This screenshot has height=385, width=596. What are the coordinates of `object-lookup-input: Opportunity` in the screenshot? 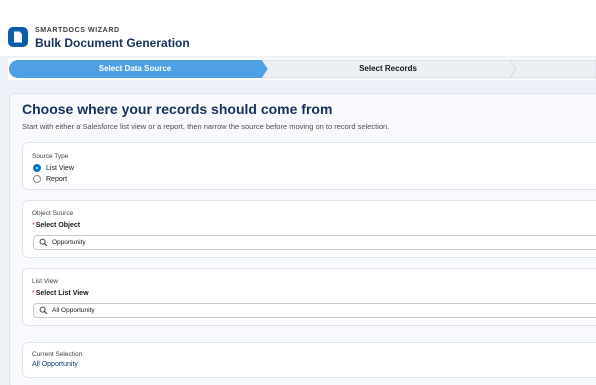 It's located at (314, 242).